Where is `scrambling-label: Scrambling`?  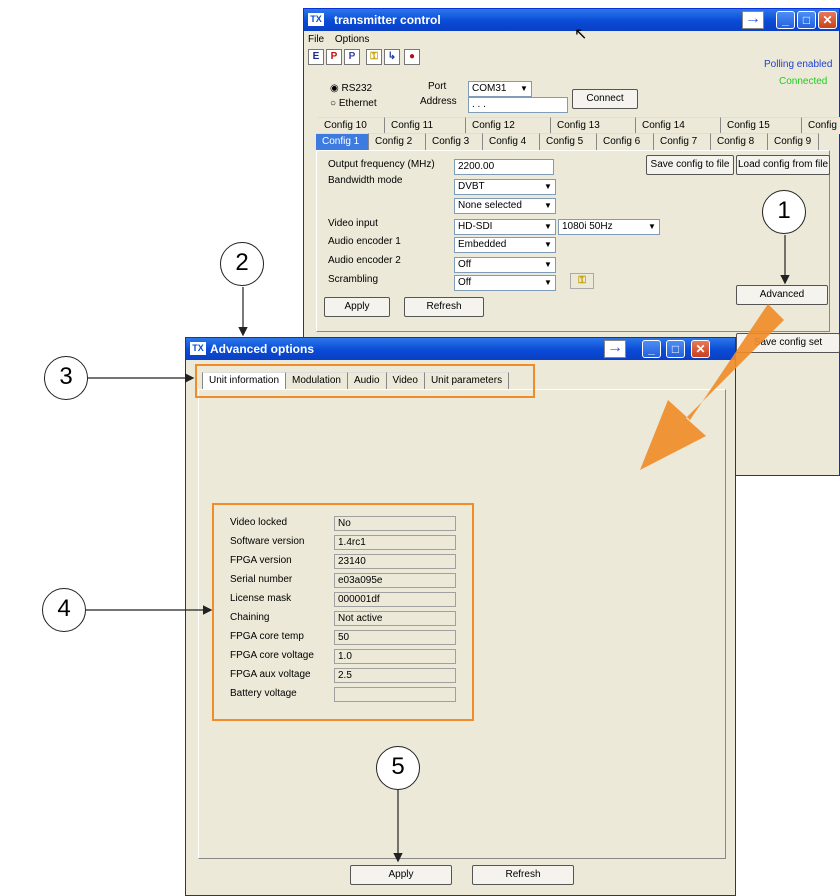
scrambling-label: Scrambling is located at coordinates (353, 279).